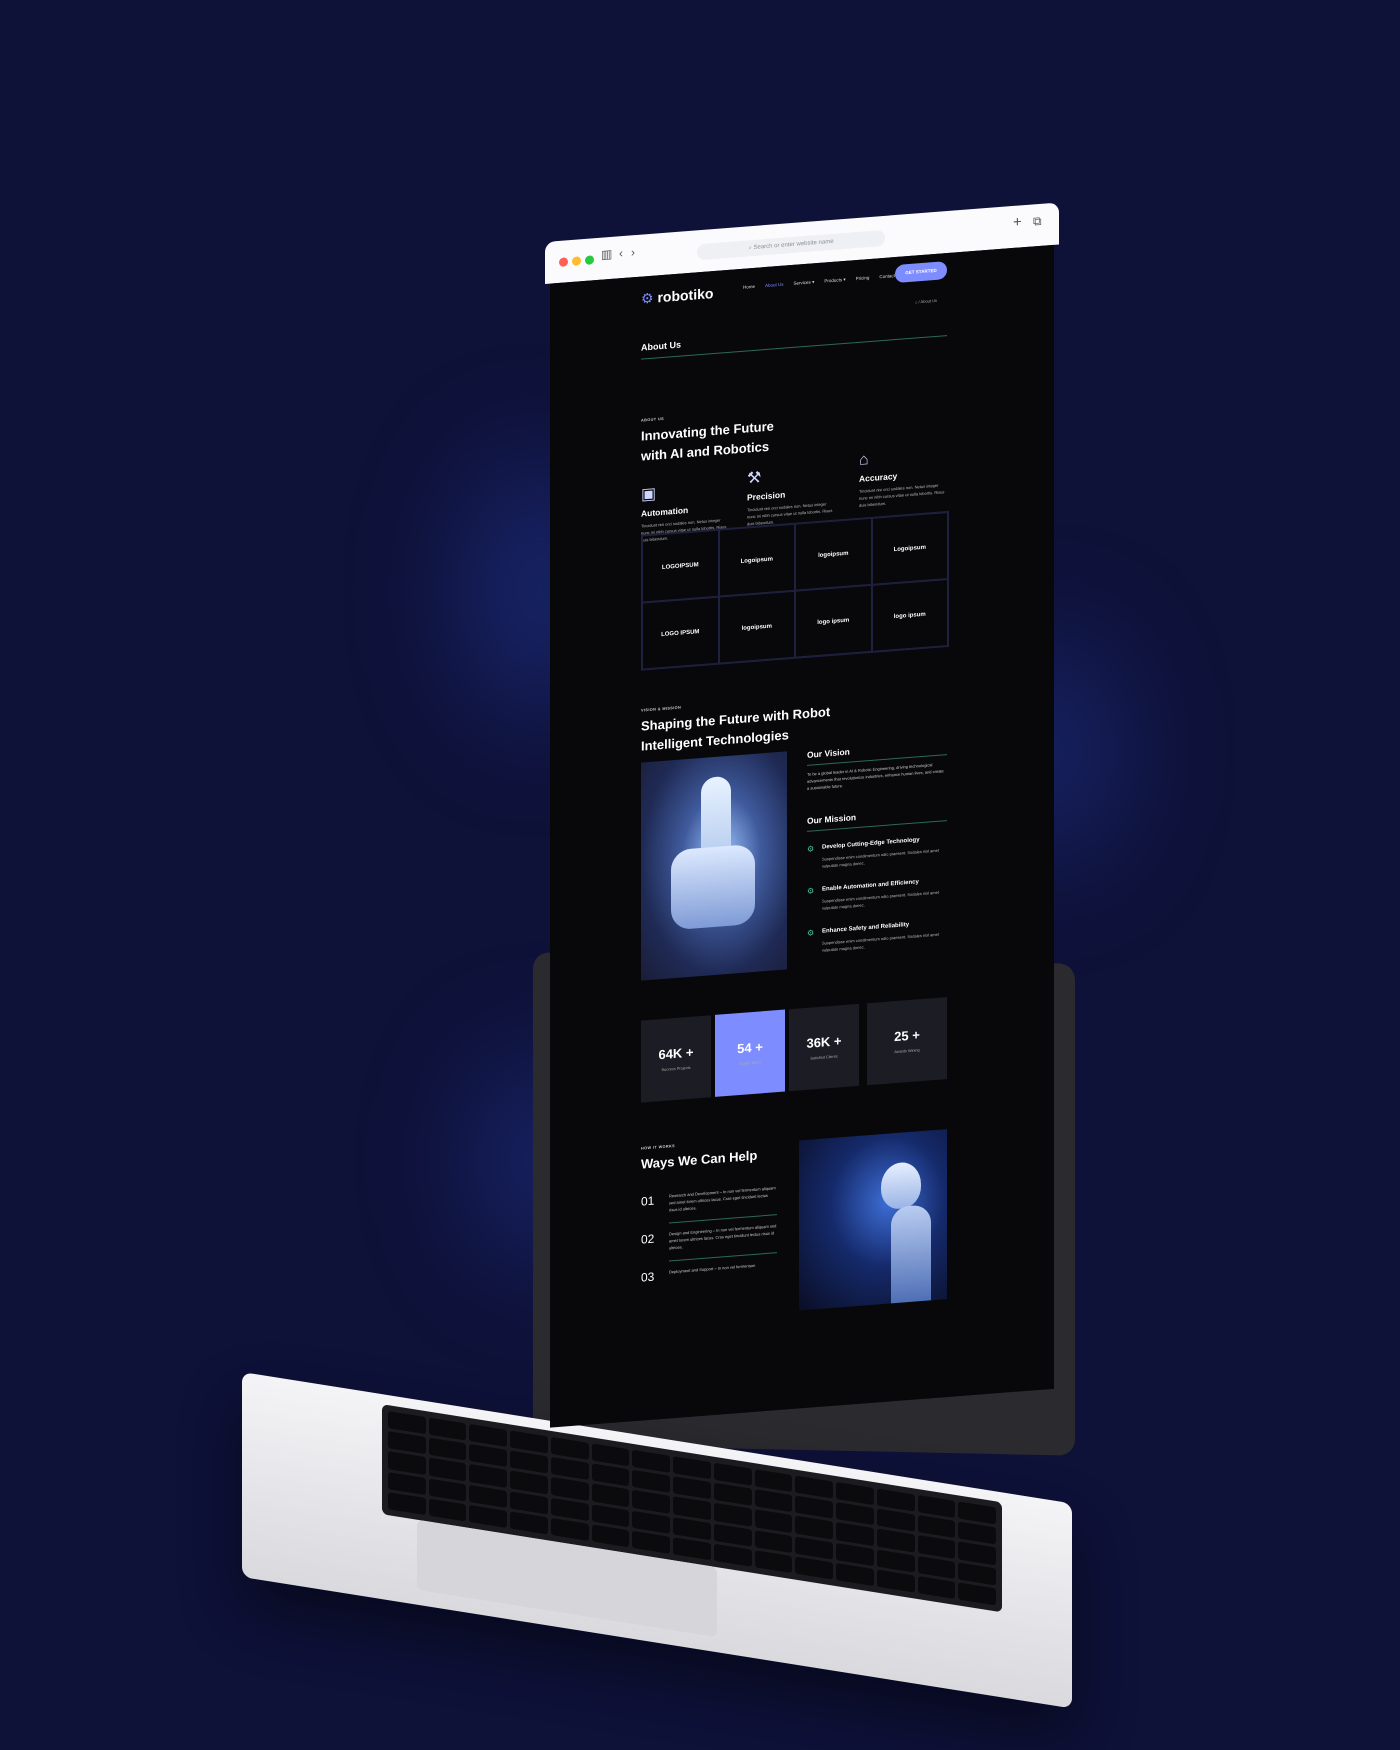 This screenshot has height=1750, width=1400. Describe the element at coordinates (677, 296) in the screenshot. I see `site-logo: ⚙ robotiko` at that location.